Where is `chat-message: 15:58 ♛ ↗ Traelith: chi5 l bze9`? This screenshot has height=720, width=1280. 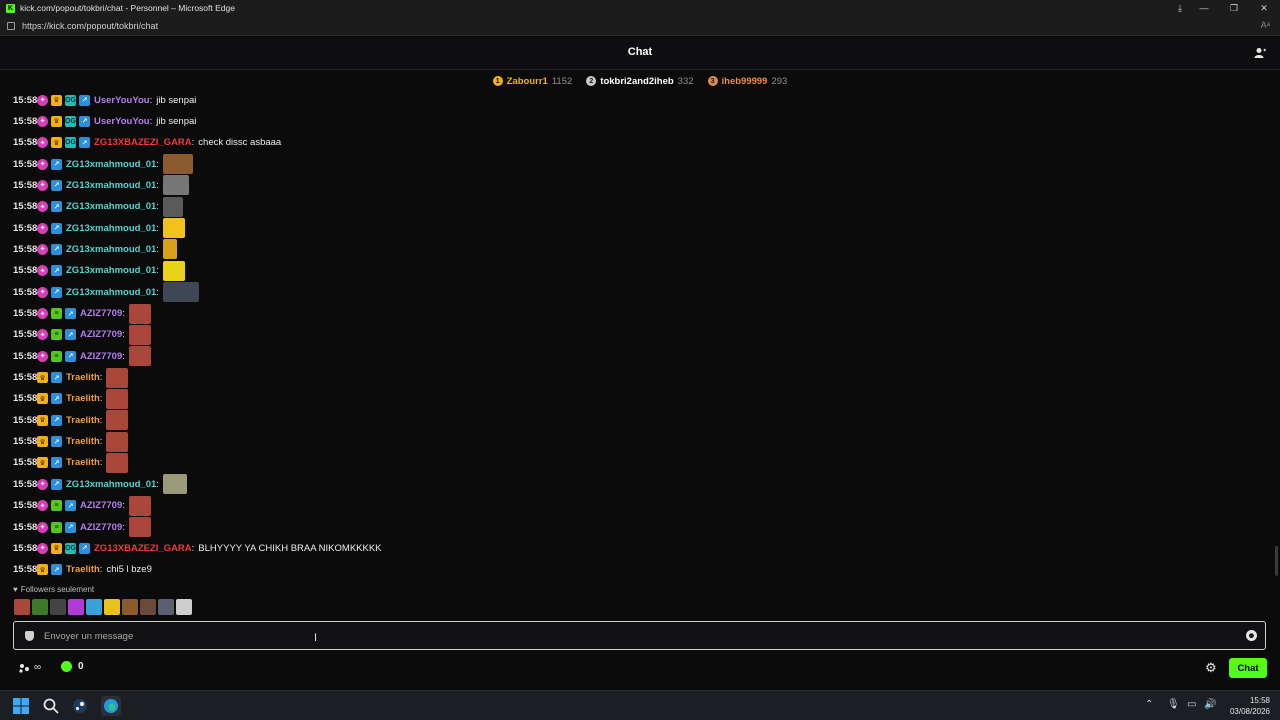 chat-message: 15:58 ♛ ↗ Traelith: chi5 l bze9 is located at coordinates (82, 570).